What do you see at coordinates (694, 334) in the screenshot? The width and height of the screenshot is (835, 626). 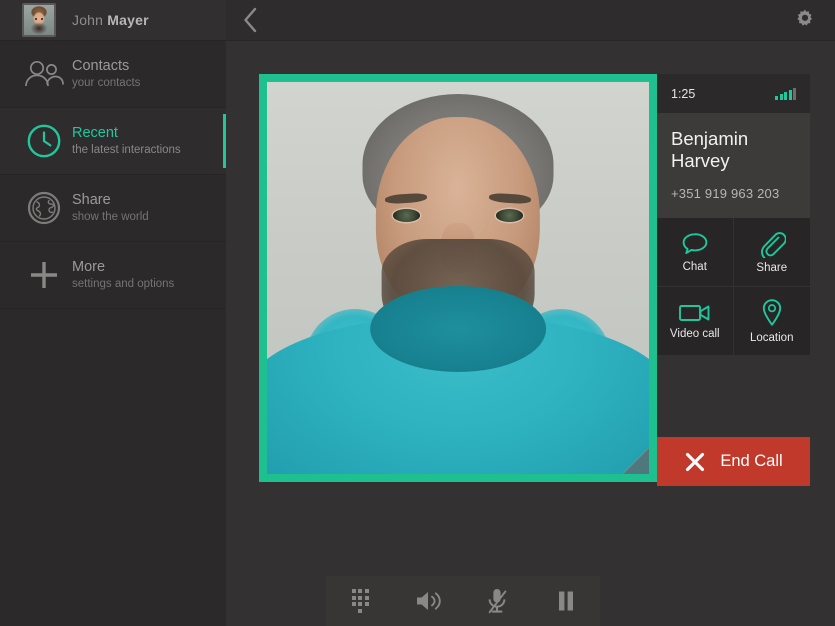 I see `action-label: Video call` at bounding box center [694, 334].